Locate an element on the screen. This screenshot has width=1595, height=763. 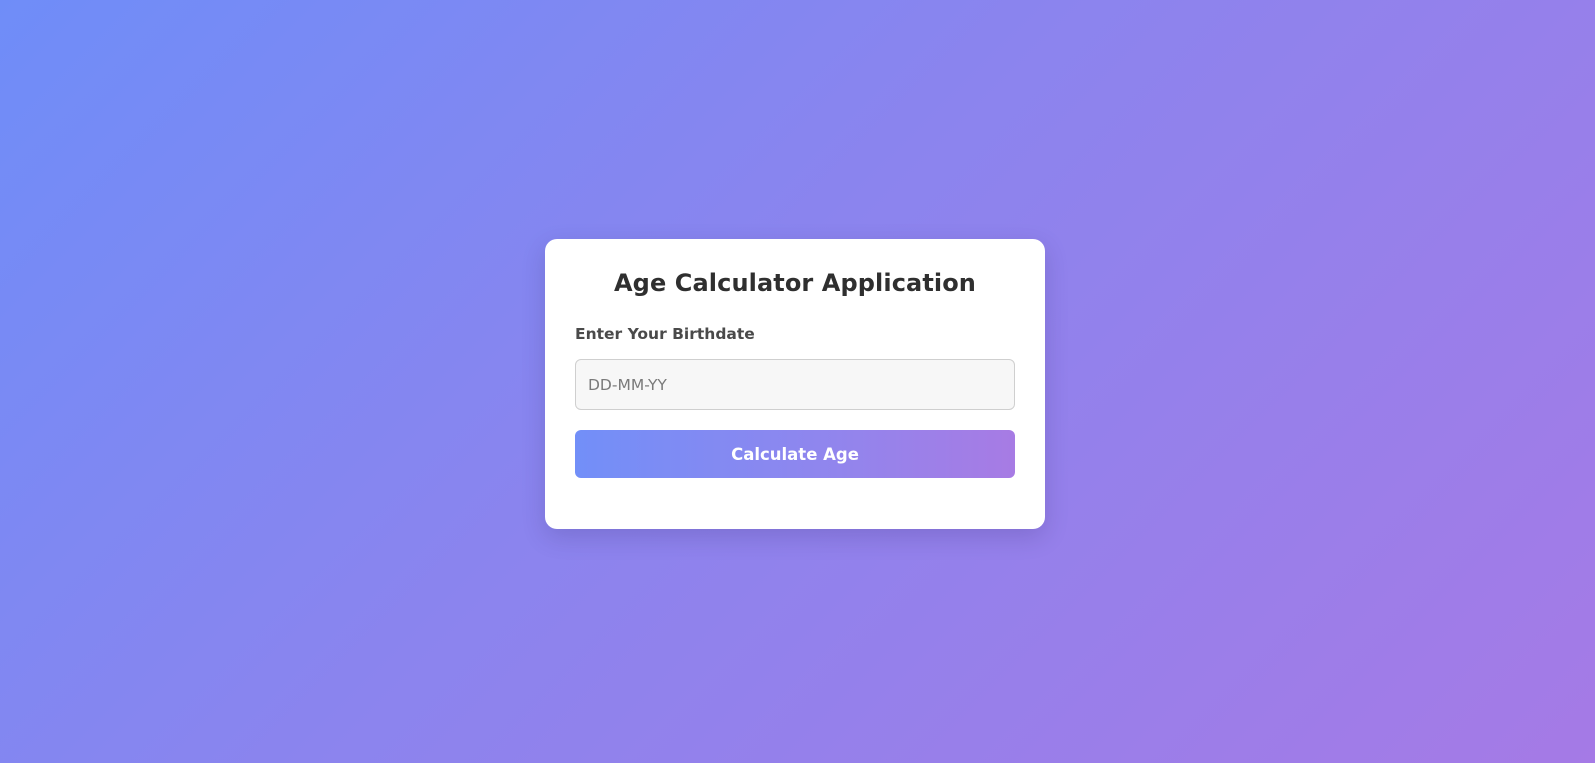
page-title: Age Calculator Application is located at coordinates (795, 283).